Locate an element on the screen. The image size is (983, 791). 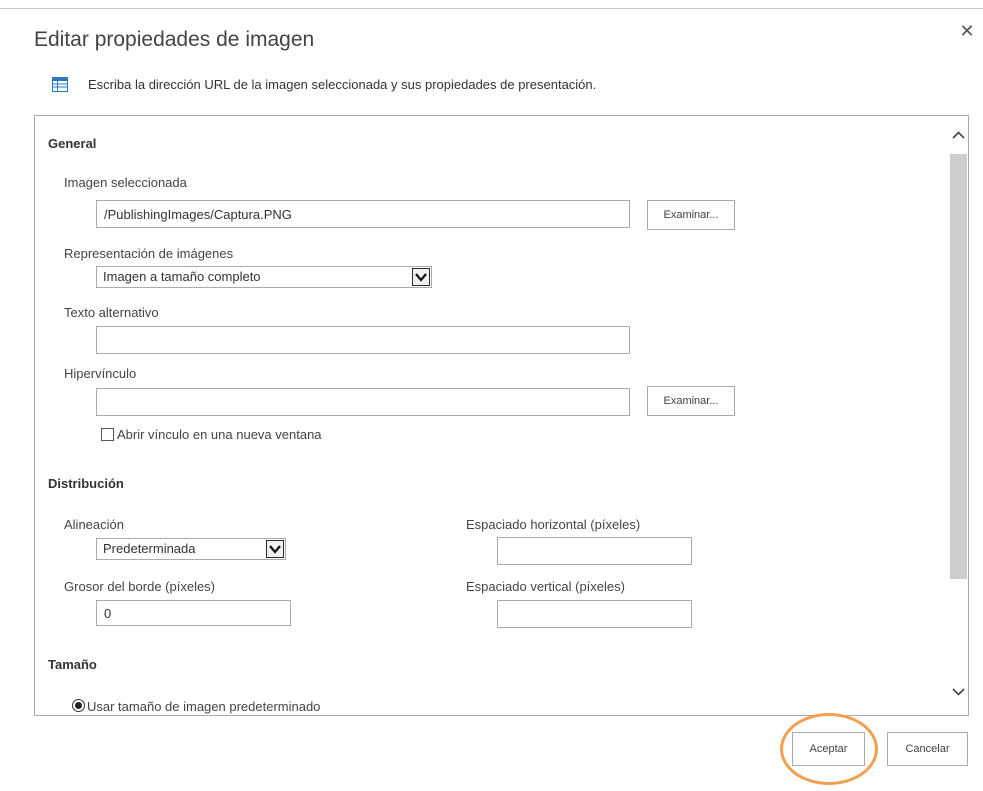
selected-image-input is located at coordinates (363, 214).